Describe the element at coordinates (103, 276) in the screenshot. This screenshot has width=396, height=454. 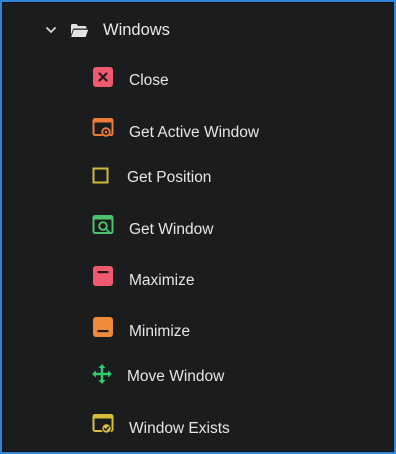
I see `maximize-icon` at that location.